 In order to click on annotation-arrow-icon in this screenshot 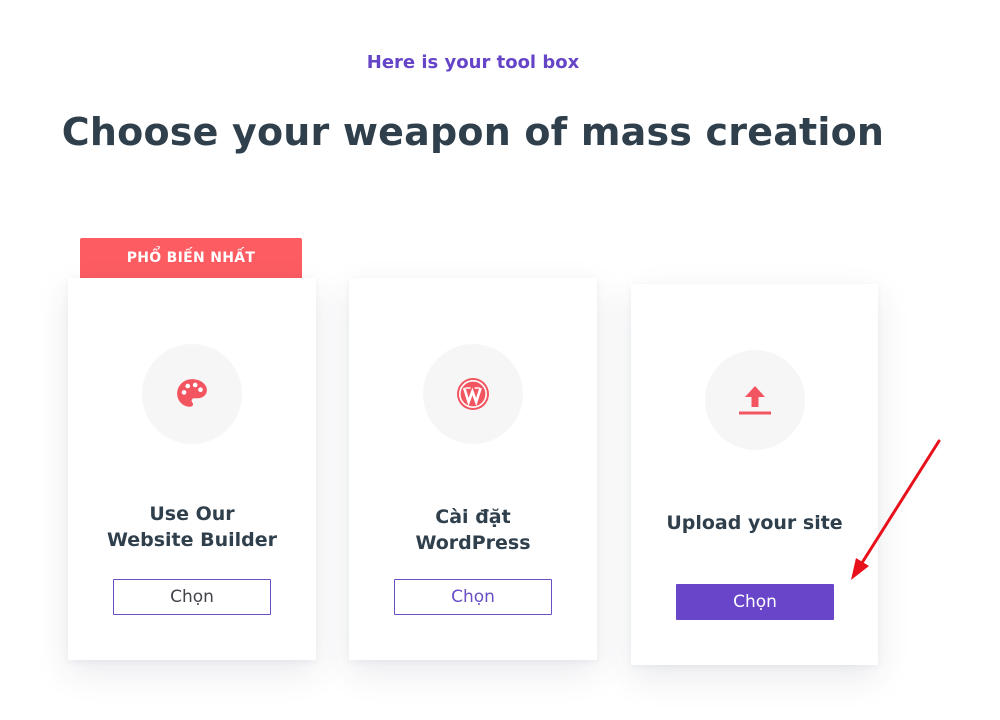, I will do `click(896, 509)`.